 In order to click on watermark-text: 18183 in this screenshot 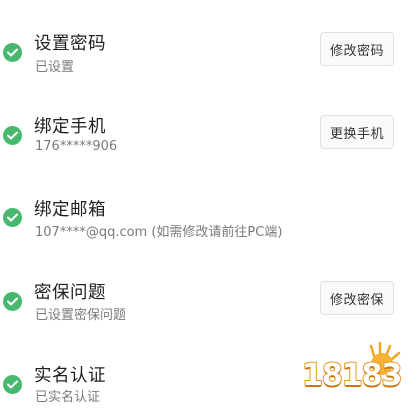, I will do `click(352, 375)`.